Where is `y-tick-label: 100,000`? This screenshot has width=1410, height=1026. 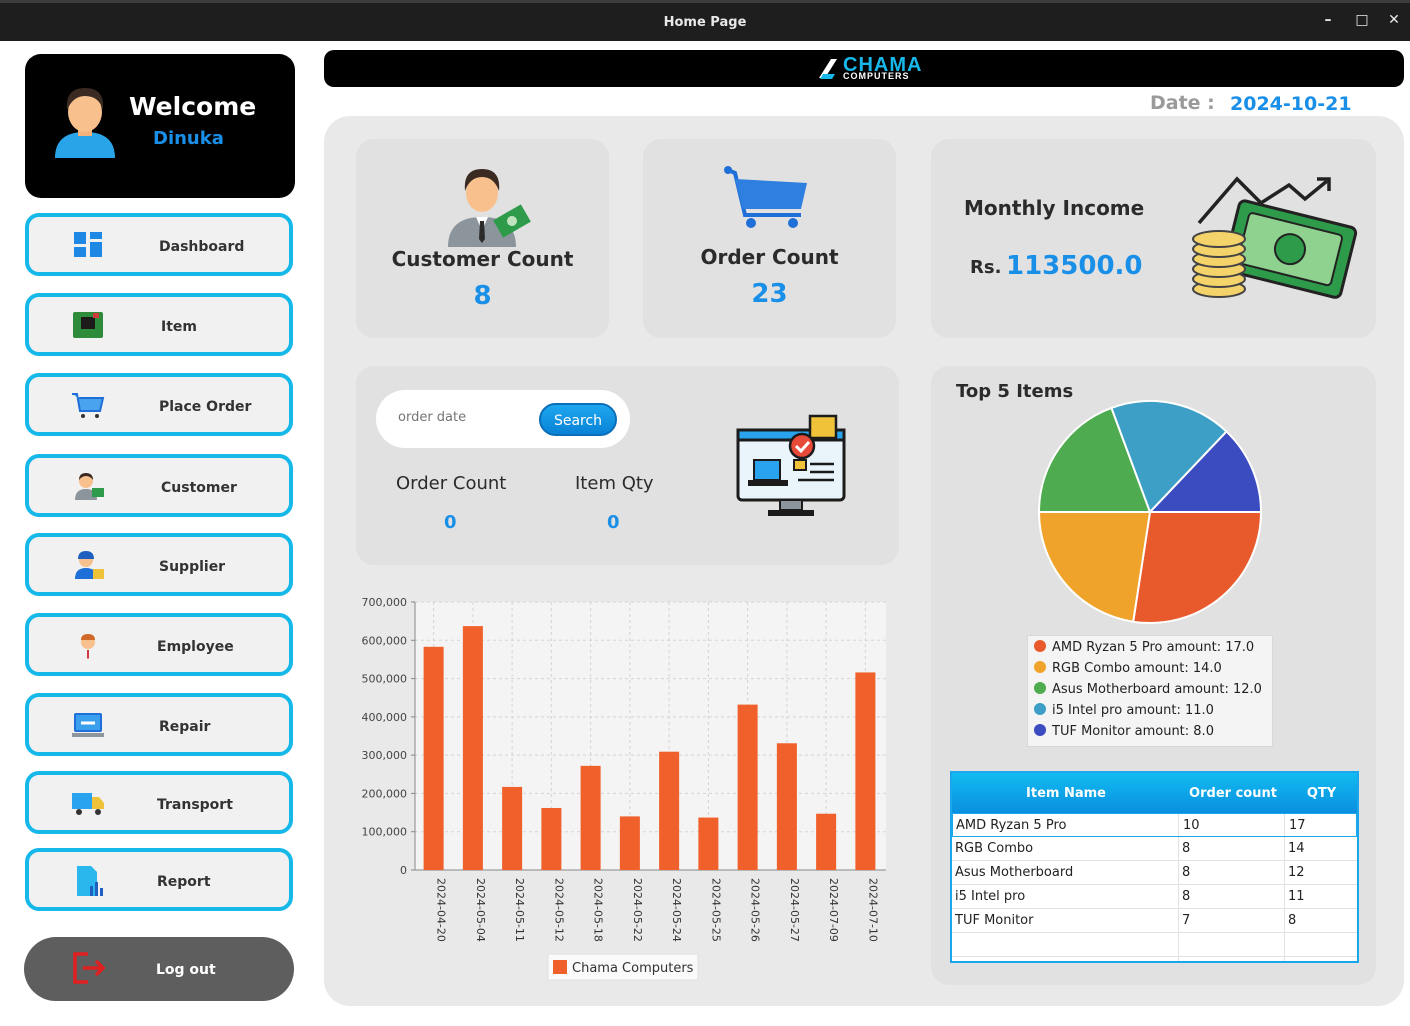 y-tick-label: 100,000 is located at coordinates (385, 832).